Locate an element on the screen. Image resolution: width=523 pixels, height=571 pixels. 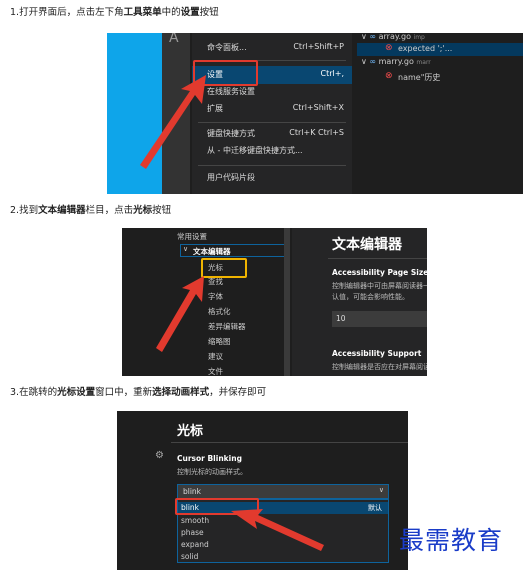
gear-icon: ⚙ is located at coordinates (159, 455).